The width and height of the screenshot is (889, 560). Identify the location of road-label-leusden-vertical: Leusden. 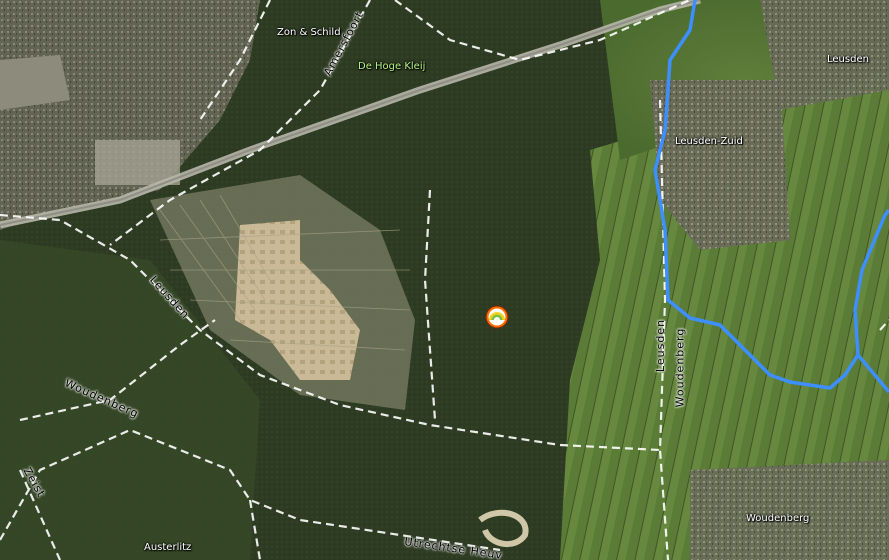
(661, 345).